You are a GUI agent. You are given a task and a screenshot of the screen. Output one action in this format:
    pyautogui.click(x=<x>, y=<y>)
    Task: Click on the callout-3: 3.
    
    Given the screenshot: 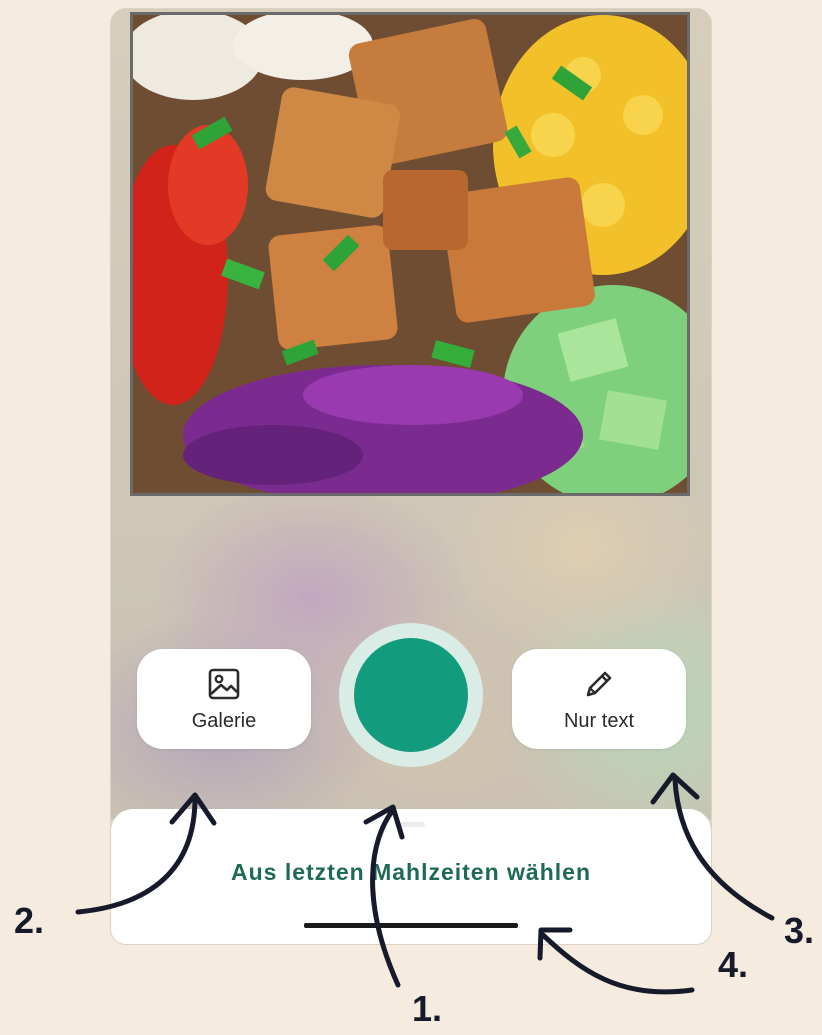 What is the action you would take?
    pyautogui.click(x=799, y=930)
    